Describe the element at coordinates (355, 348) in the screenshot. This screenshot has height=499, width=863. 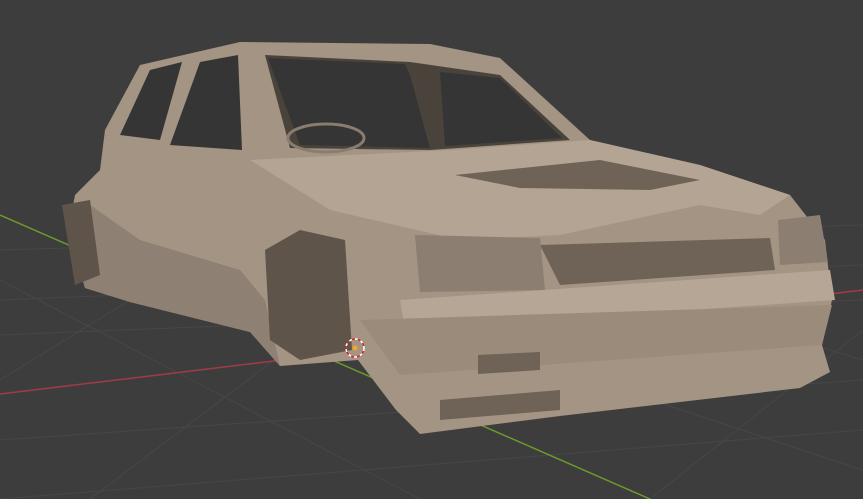
I see `object-origin-icon` at that location.